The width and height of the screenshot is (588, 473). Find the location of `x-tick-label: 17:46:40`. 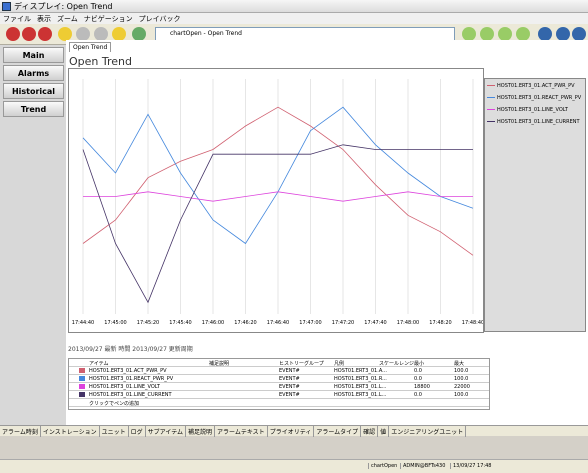

x-tick-label: 17:46:40 is located at coordinates (278, 323).